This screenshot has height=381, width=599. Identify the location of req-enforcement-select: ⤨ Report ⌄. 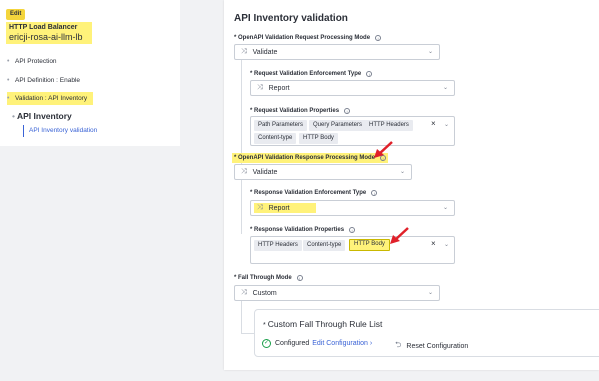
(352, 88).